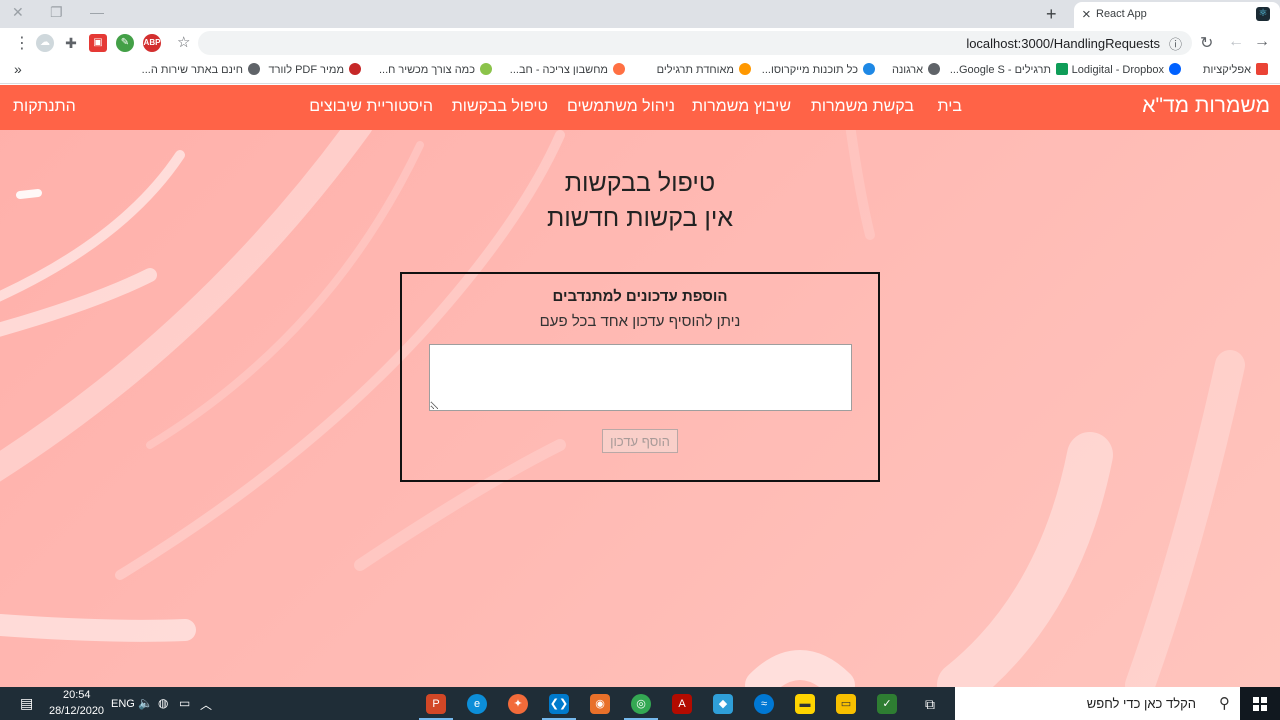  I want to click on forward-arrow-icon: →, so click(1262, 42).